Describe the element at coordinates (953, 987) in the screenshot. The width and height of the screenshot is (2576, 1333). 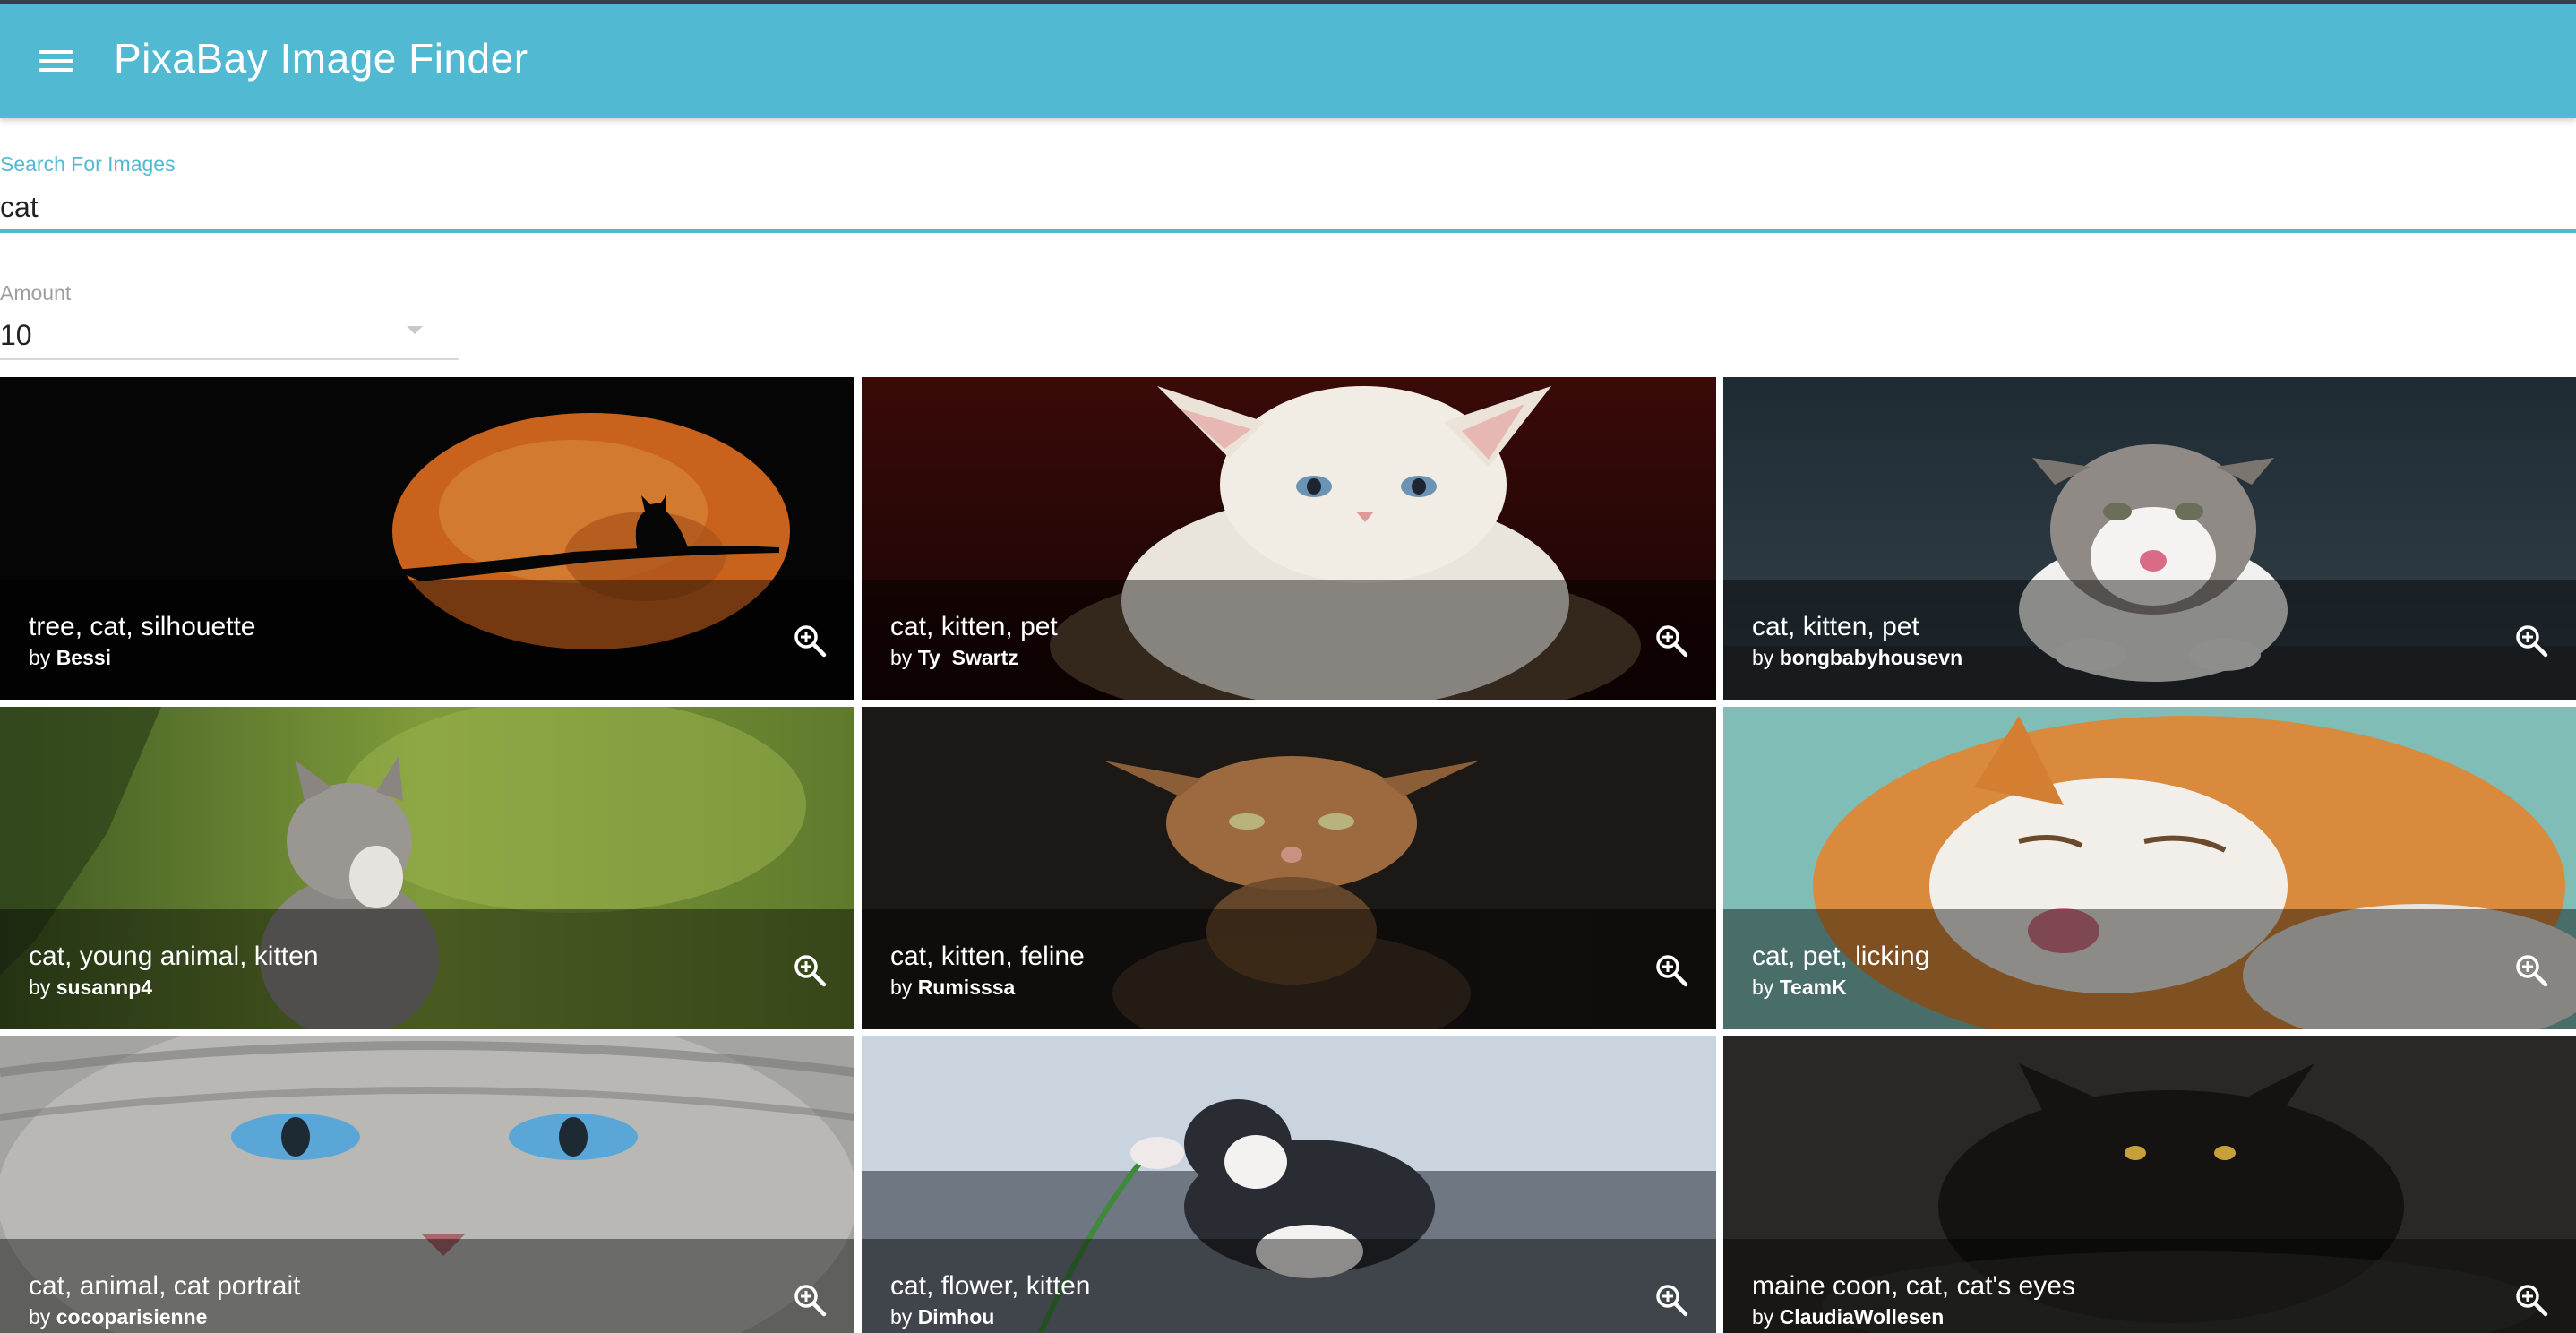
I see `image-author: by Rumisssa` at that location.